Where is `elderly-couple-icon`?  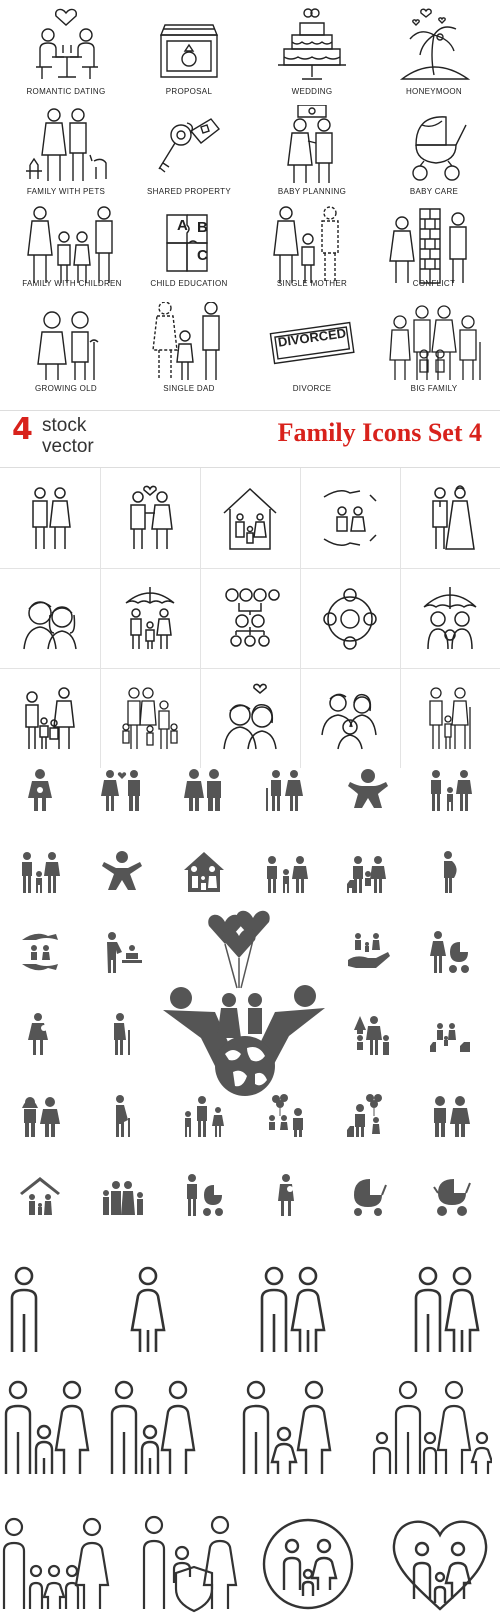
elderly-couple-icon is located at coordinates (68, 345).